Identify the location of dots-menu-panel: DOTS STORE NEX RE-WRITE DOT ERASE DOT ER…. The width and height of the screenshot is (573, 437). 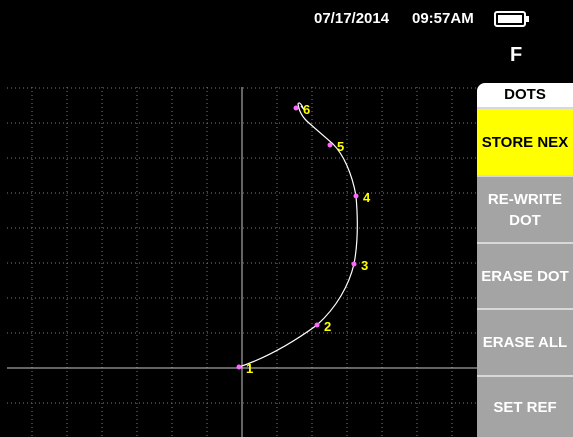
(525, 260).